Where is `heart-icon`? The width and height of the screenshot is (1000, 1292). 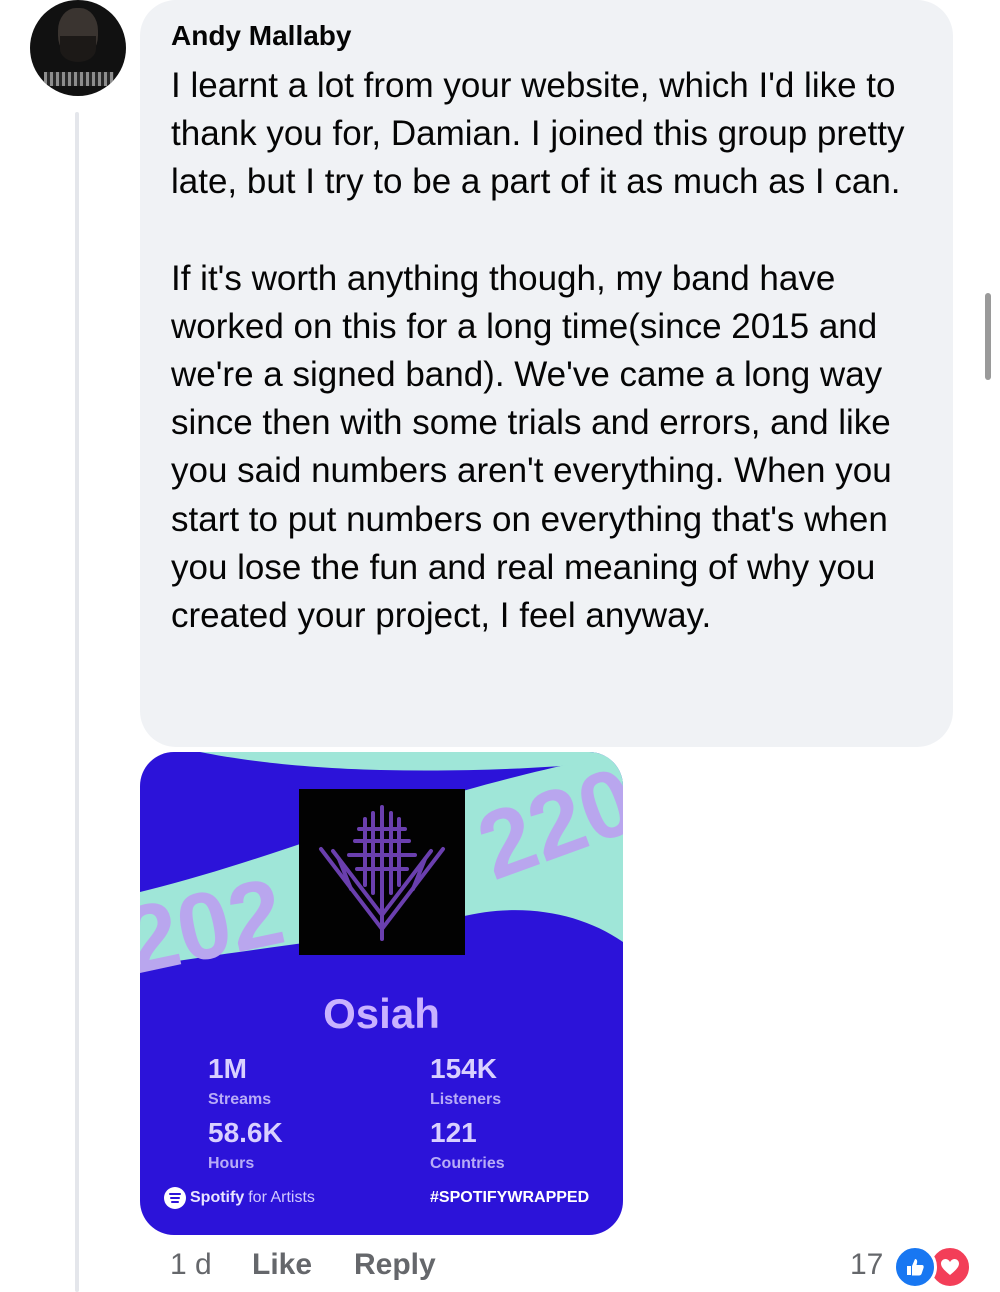 heart-icon is located at coordinates (950, 1267).